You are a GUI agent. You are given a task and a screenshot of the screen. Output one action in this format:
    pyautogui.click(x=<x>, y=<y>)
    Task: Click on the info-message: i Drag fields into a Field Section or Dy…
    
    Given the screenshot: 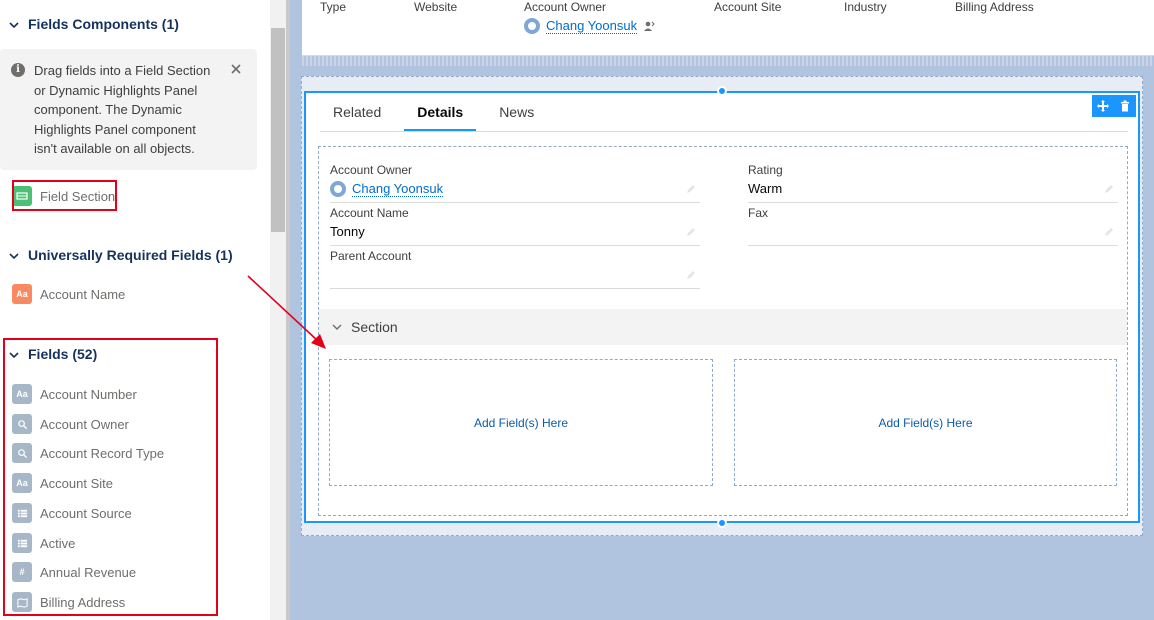 What is the action you would take?
    pyautogui.click(x=128, y=109)
    